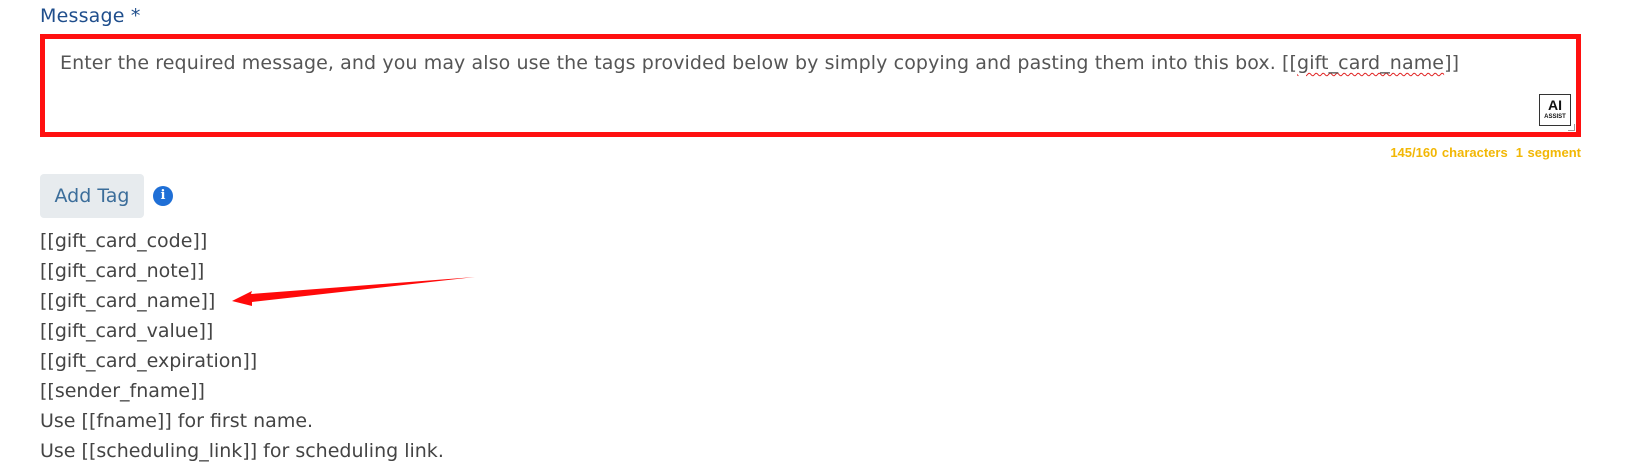 The width and height of the screenshot is (1637, 466). What do you see at coordinates (122, 391) in the screenshot?
I see `tag-item-sender-fname: [[sender_fname]]` at bounding box center [122, 391].